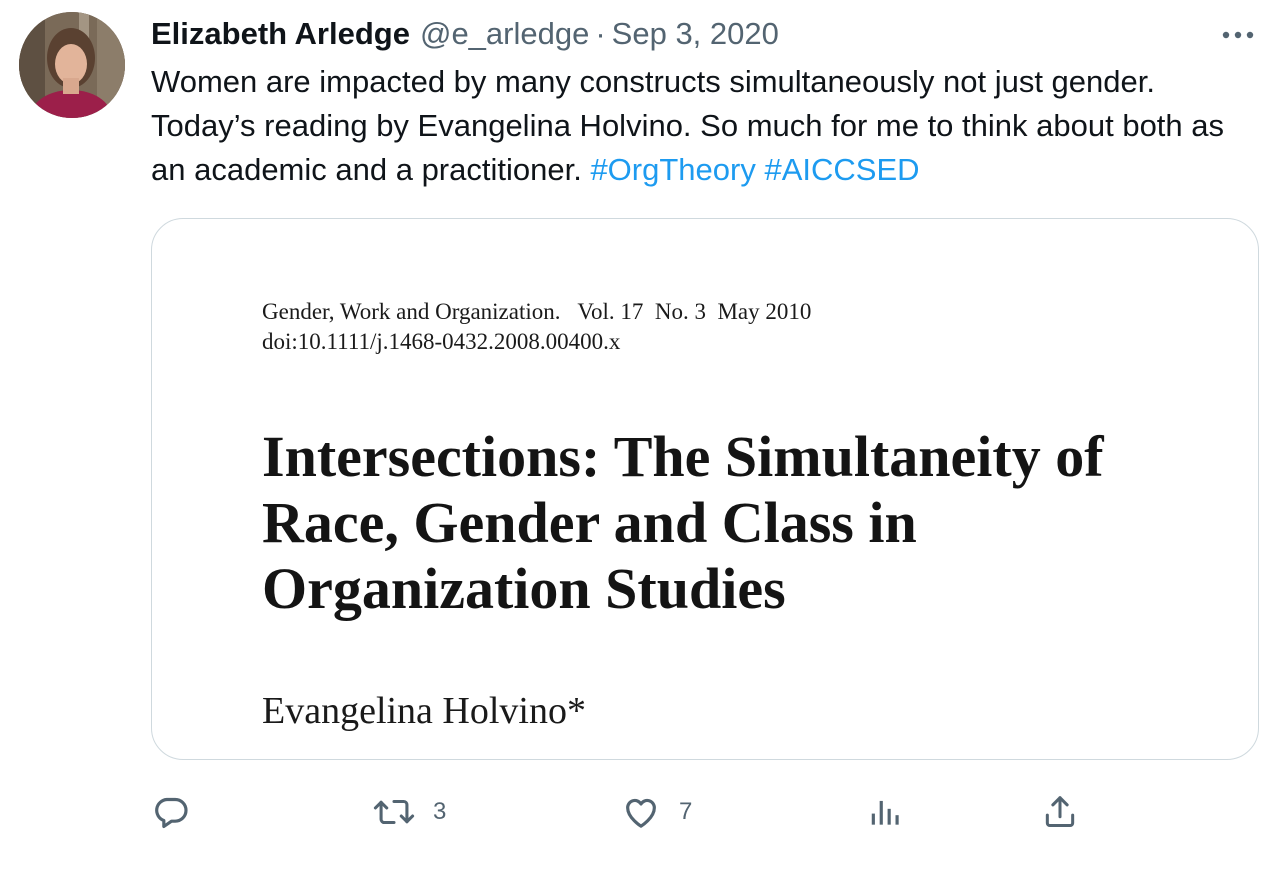 This screenshot has height=875, width=1280. What do you see at coordinates (441, 341) in the screenshot?
I see `doi-line: doi:10.1111/j.1468-0432.2008.00400.x` at bounding box center [441, 341].